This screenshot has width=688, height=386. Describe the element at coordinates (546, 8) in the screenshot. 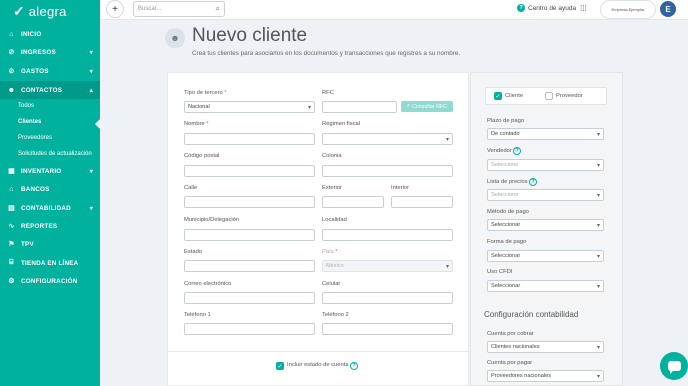

I see `help-center-link: ? Centro de ayuda` at that location.